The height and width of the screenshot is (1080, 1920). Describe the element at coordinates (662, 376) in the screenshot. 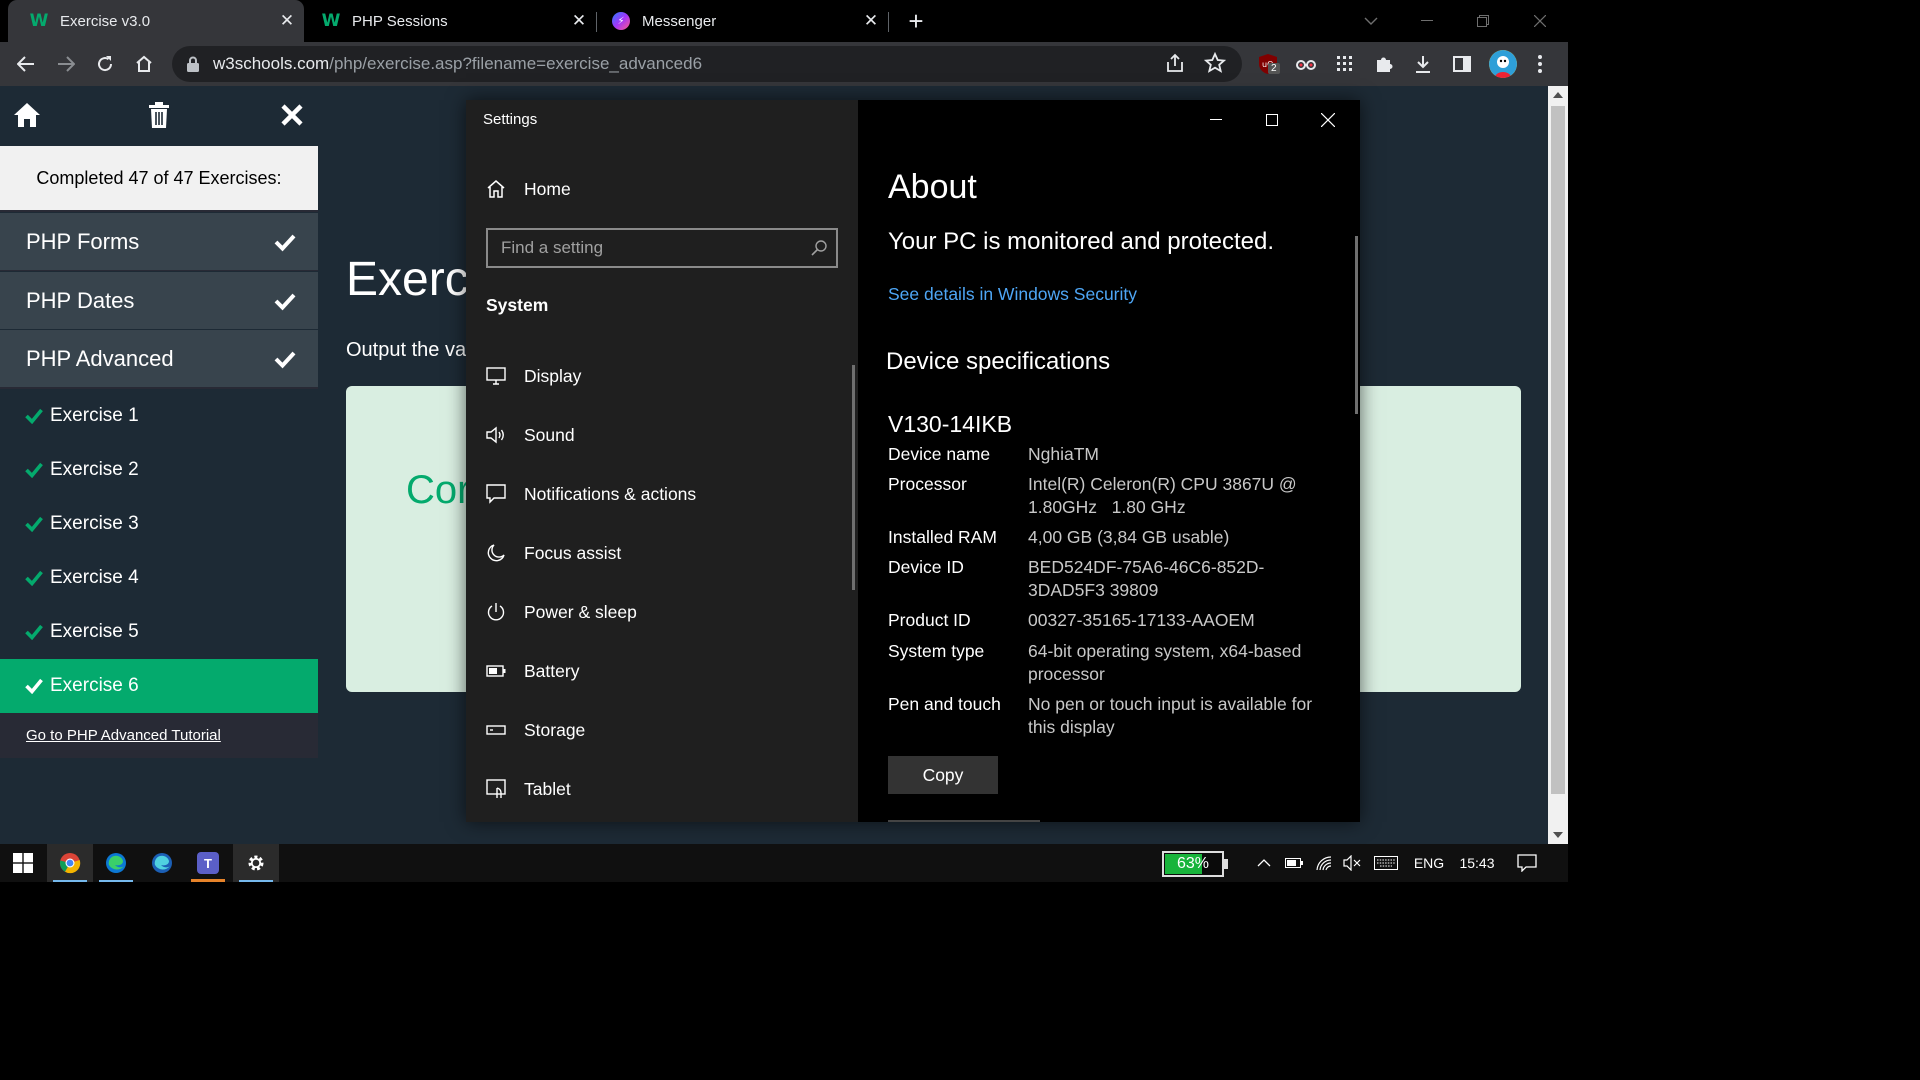

I see `nav-display: Display` at that location.